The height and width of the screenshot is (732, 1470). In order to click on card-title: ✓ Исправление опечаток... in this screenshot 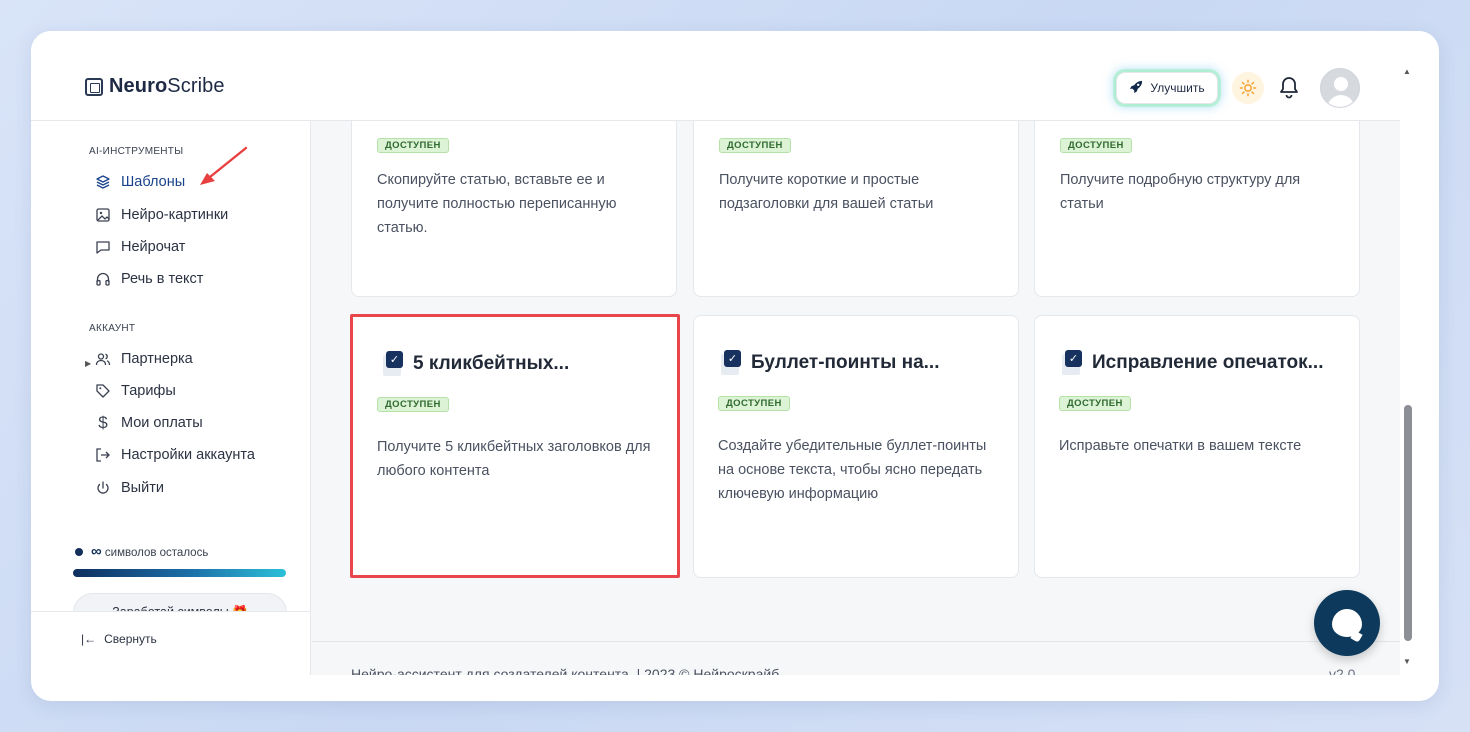, I will do `click(1192, 363)`.